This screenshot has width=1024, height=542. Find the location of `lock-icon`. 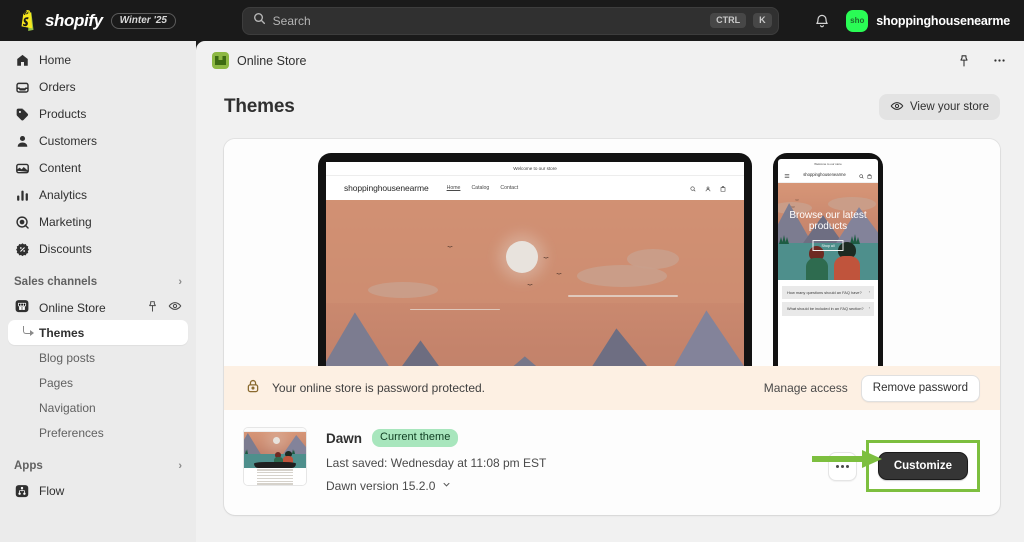

lock-icon is located at coordinates (253, 388).